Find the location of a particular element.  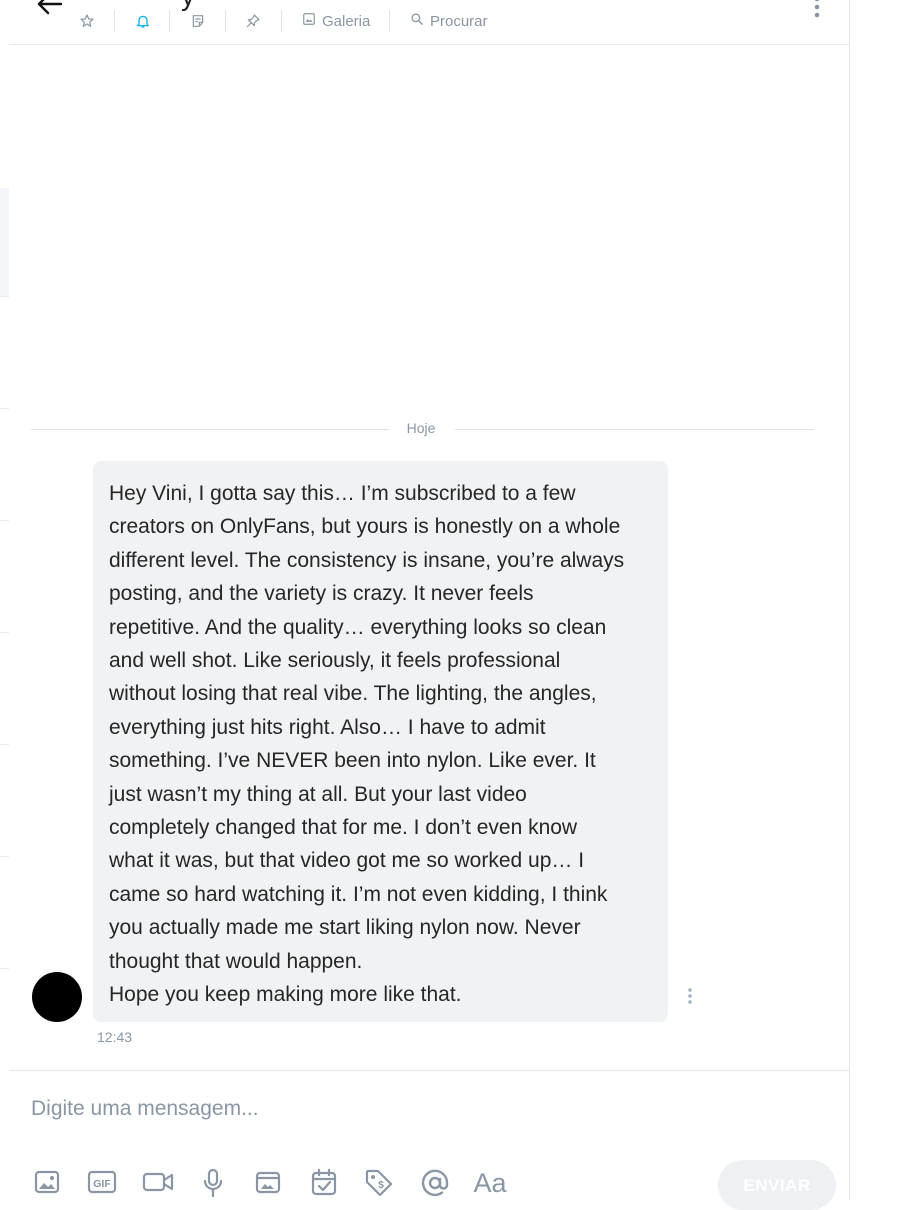

vault-icon is located at coordinates (268, 1184).